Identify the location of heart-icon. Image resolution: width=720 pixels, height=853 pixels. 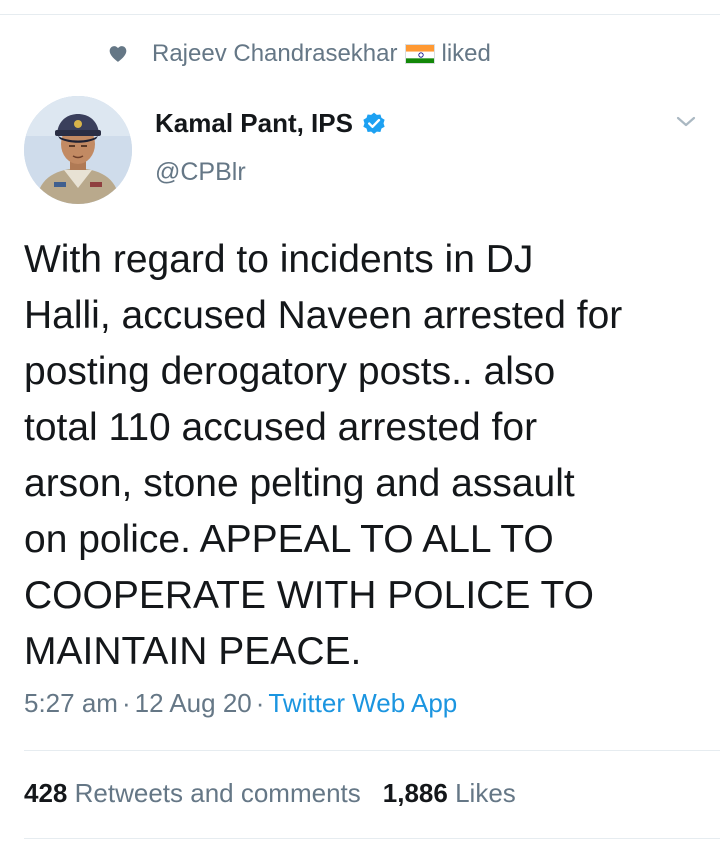
(118, 54).